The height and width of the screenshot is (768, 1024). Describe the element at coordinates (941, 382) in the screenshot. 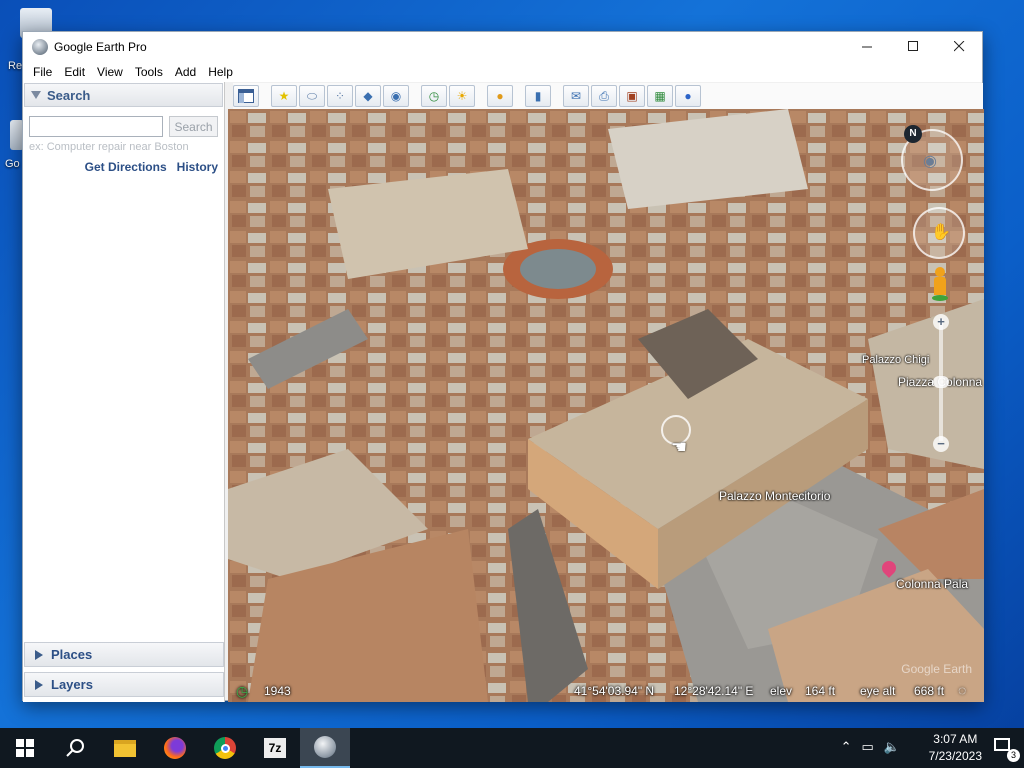

I see `zoom-slider-handle` at that location.